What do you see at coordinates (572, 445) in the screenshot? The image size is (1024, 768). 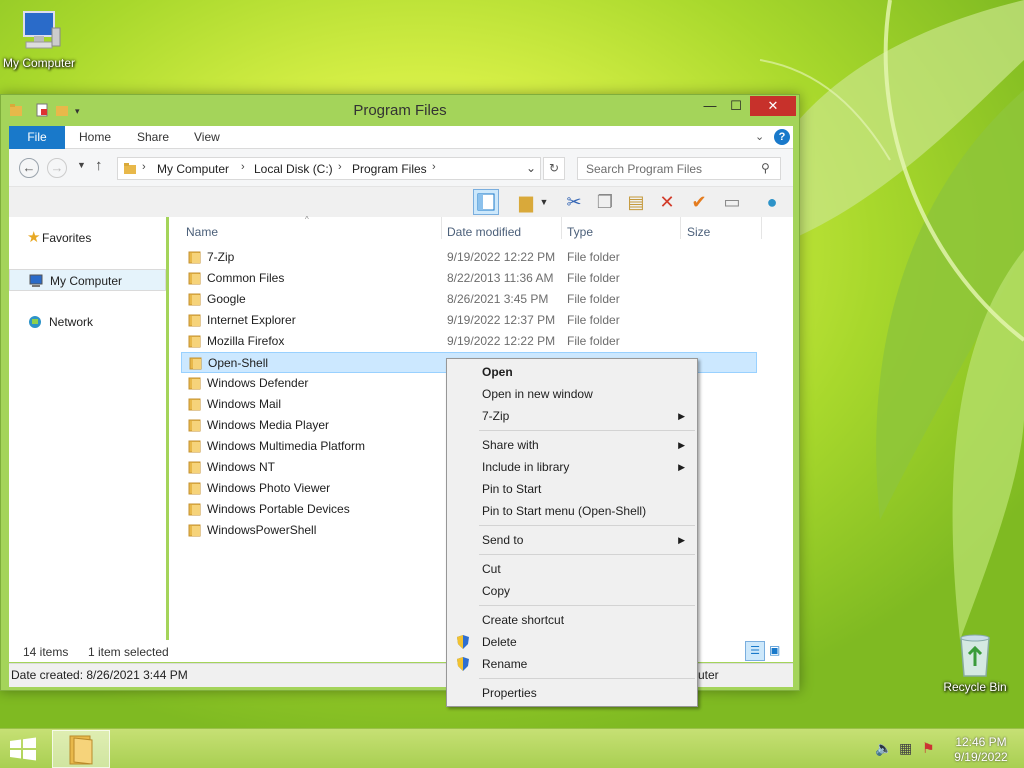 I see `menu-item-share-with: Share with ▶` at bounding box center [572, 445].